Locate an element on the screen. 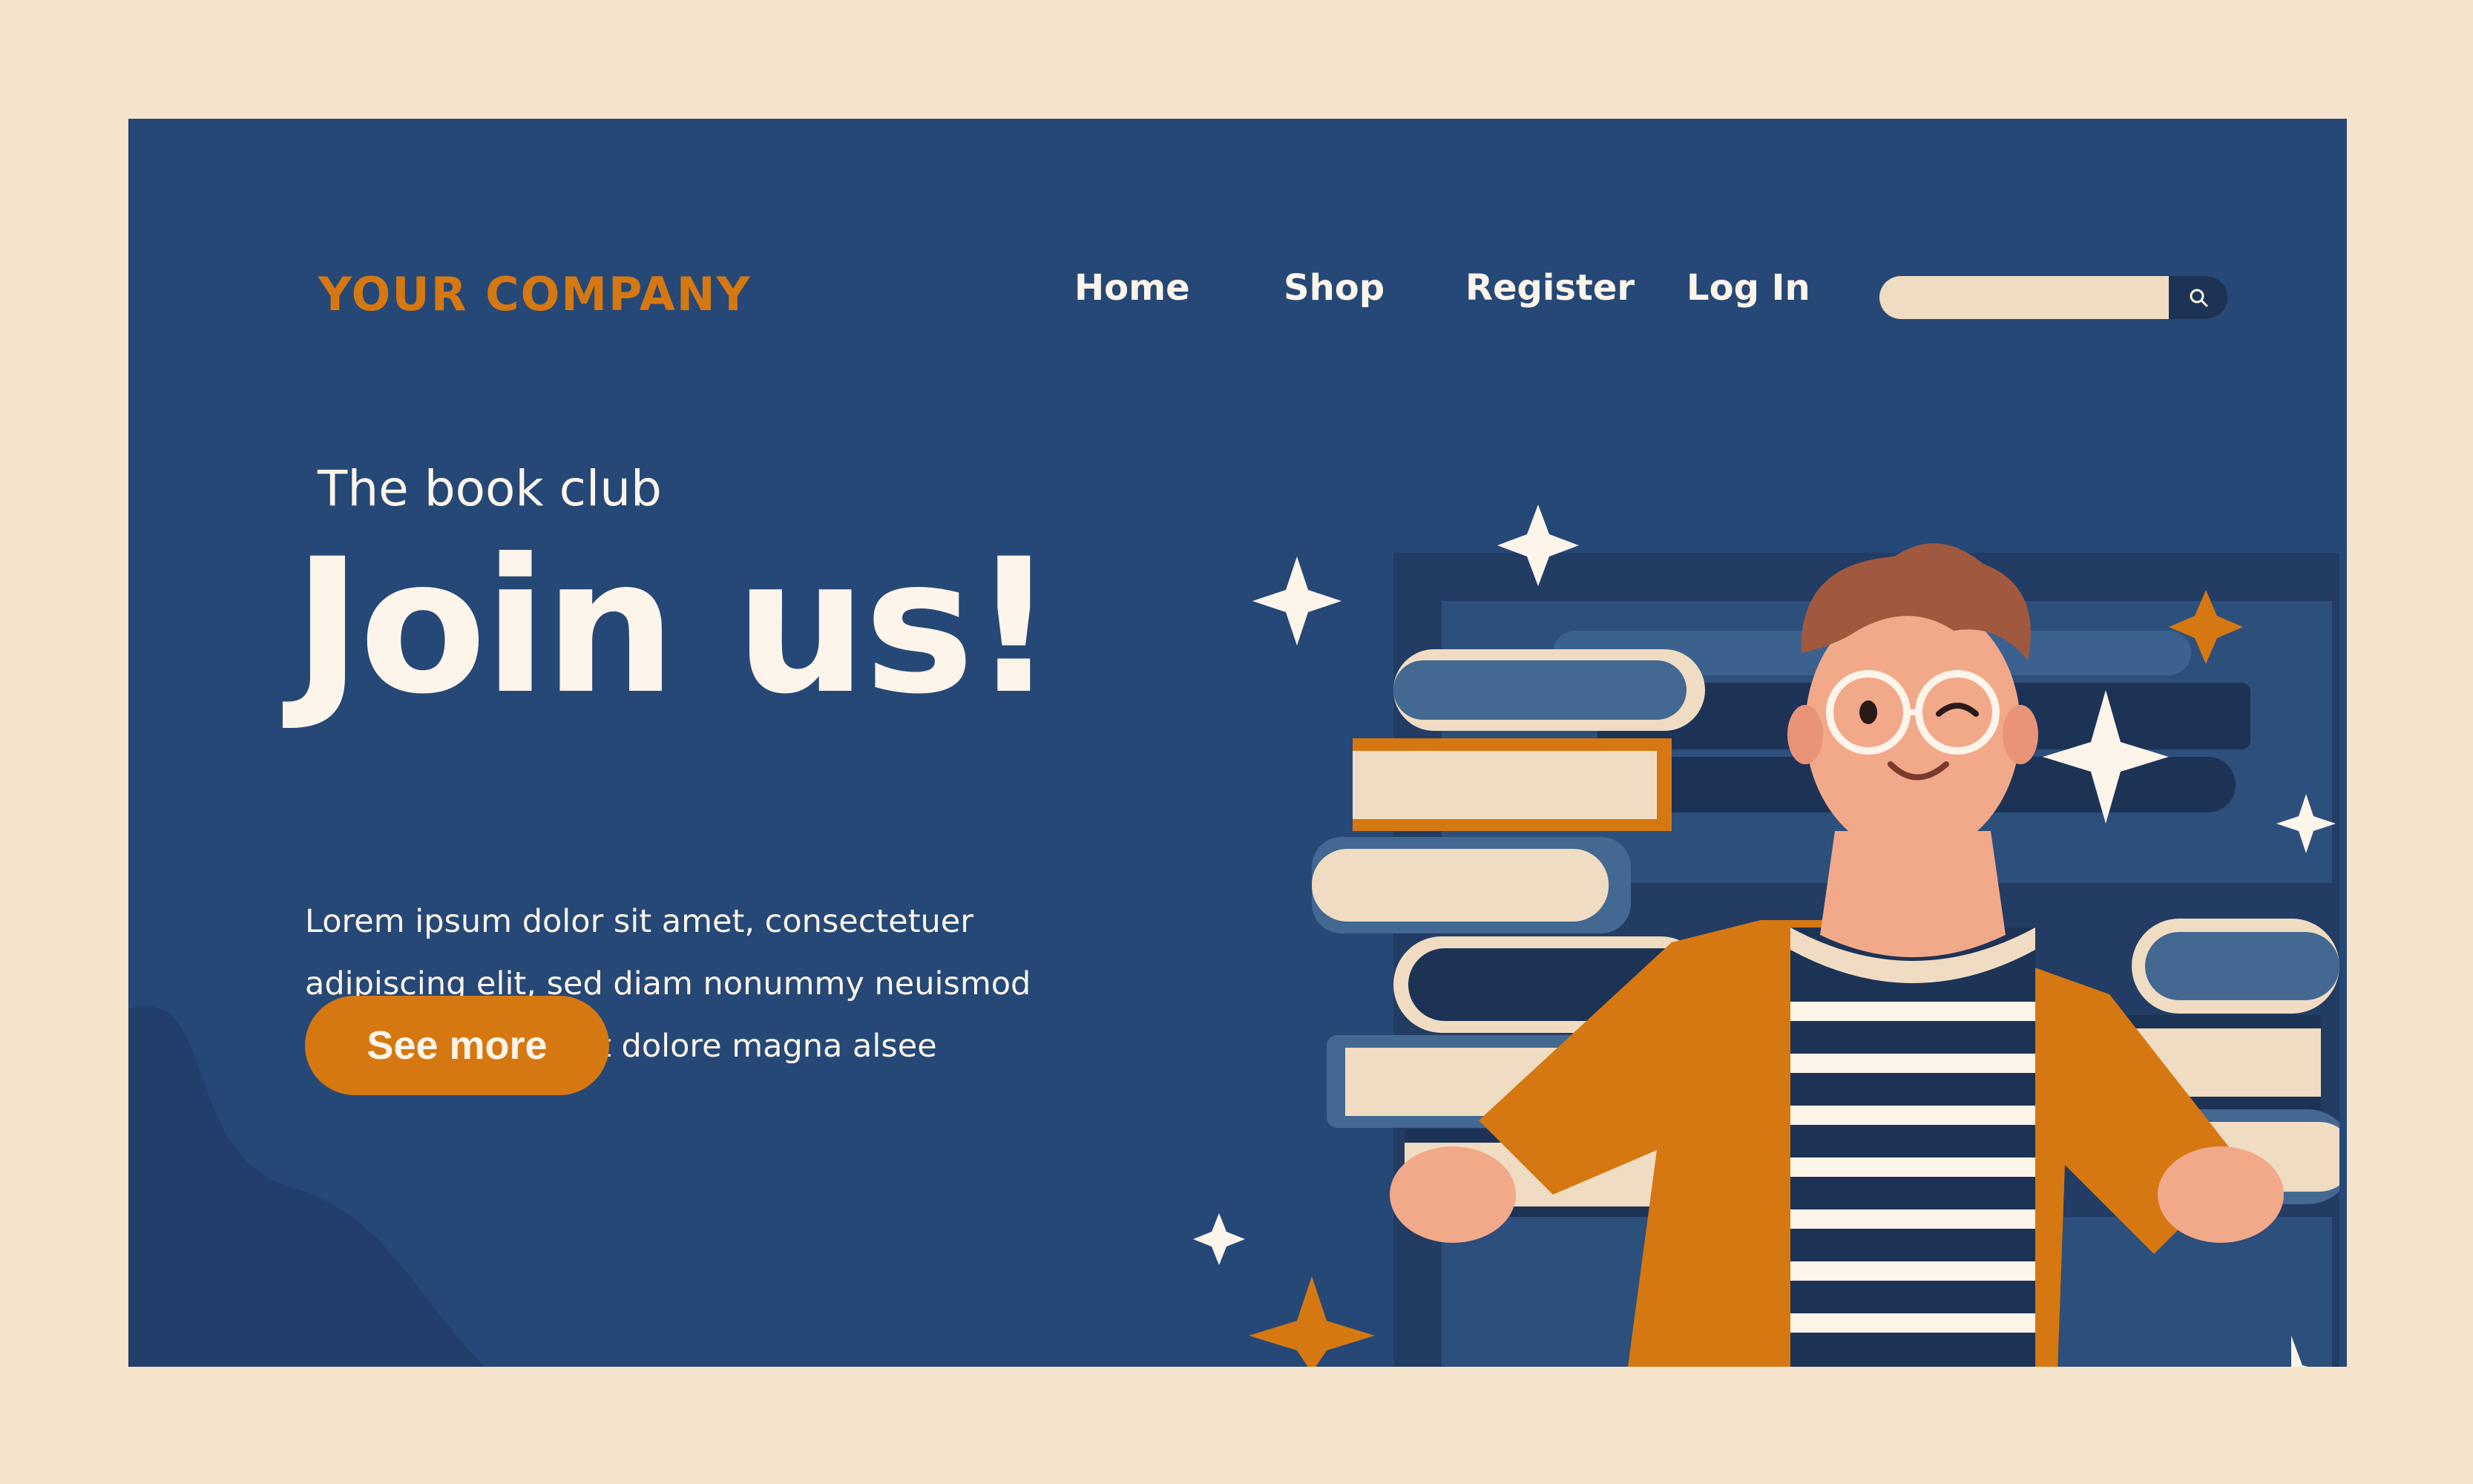  nav-register: Register is located at coordinates (1550, 288).